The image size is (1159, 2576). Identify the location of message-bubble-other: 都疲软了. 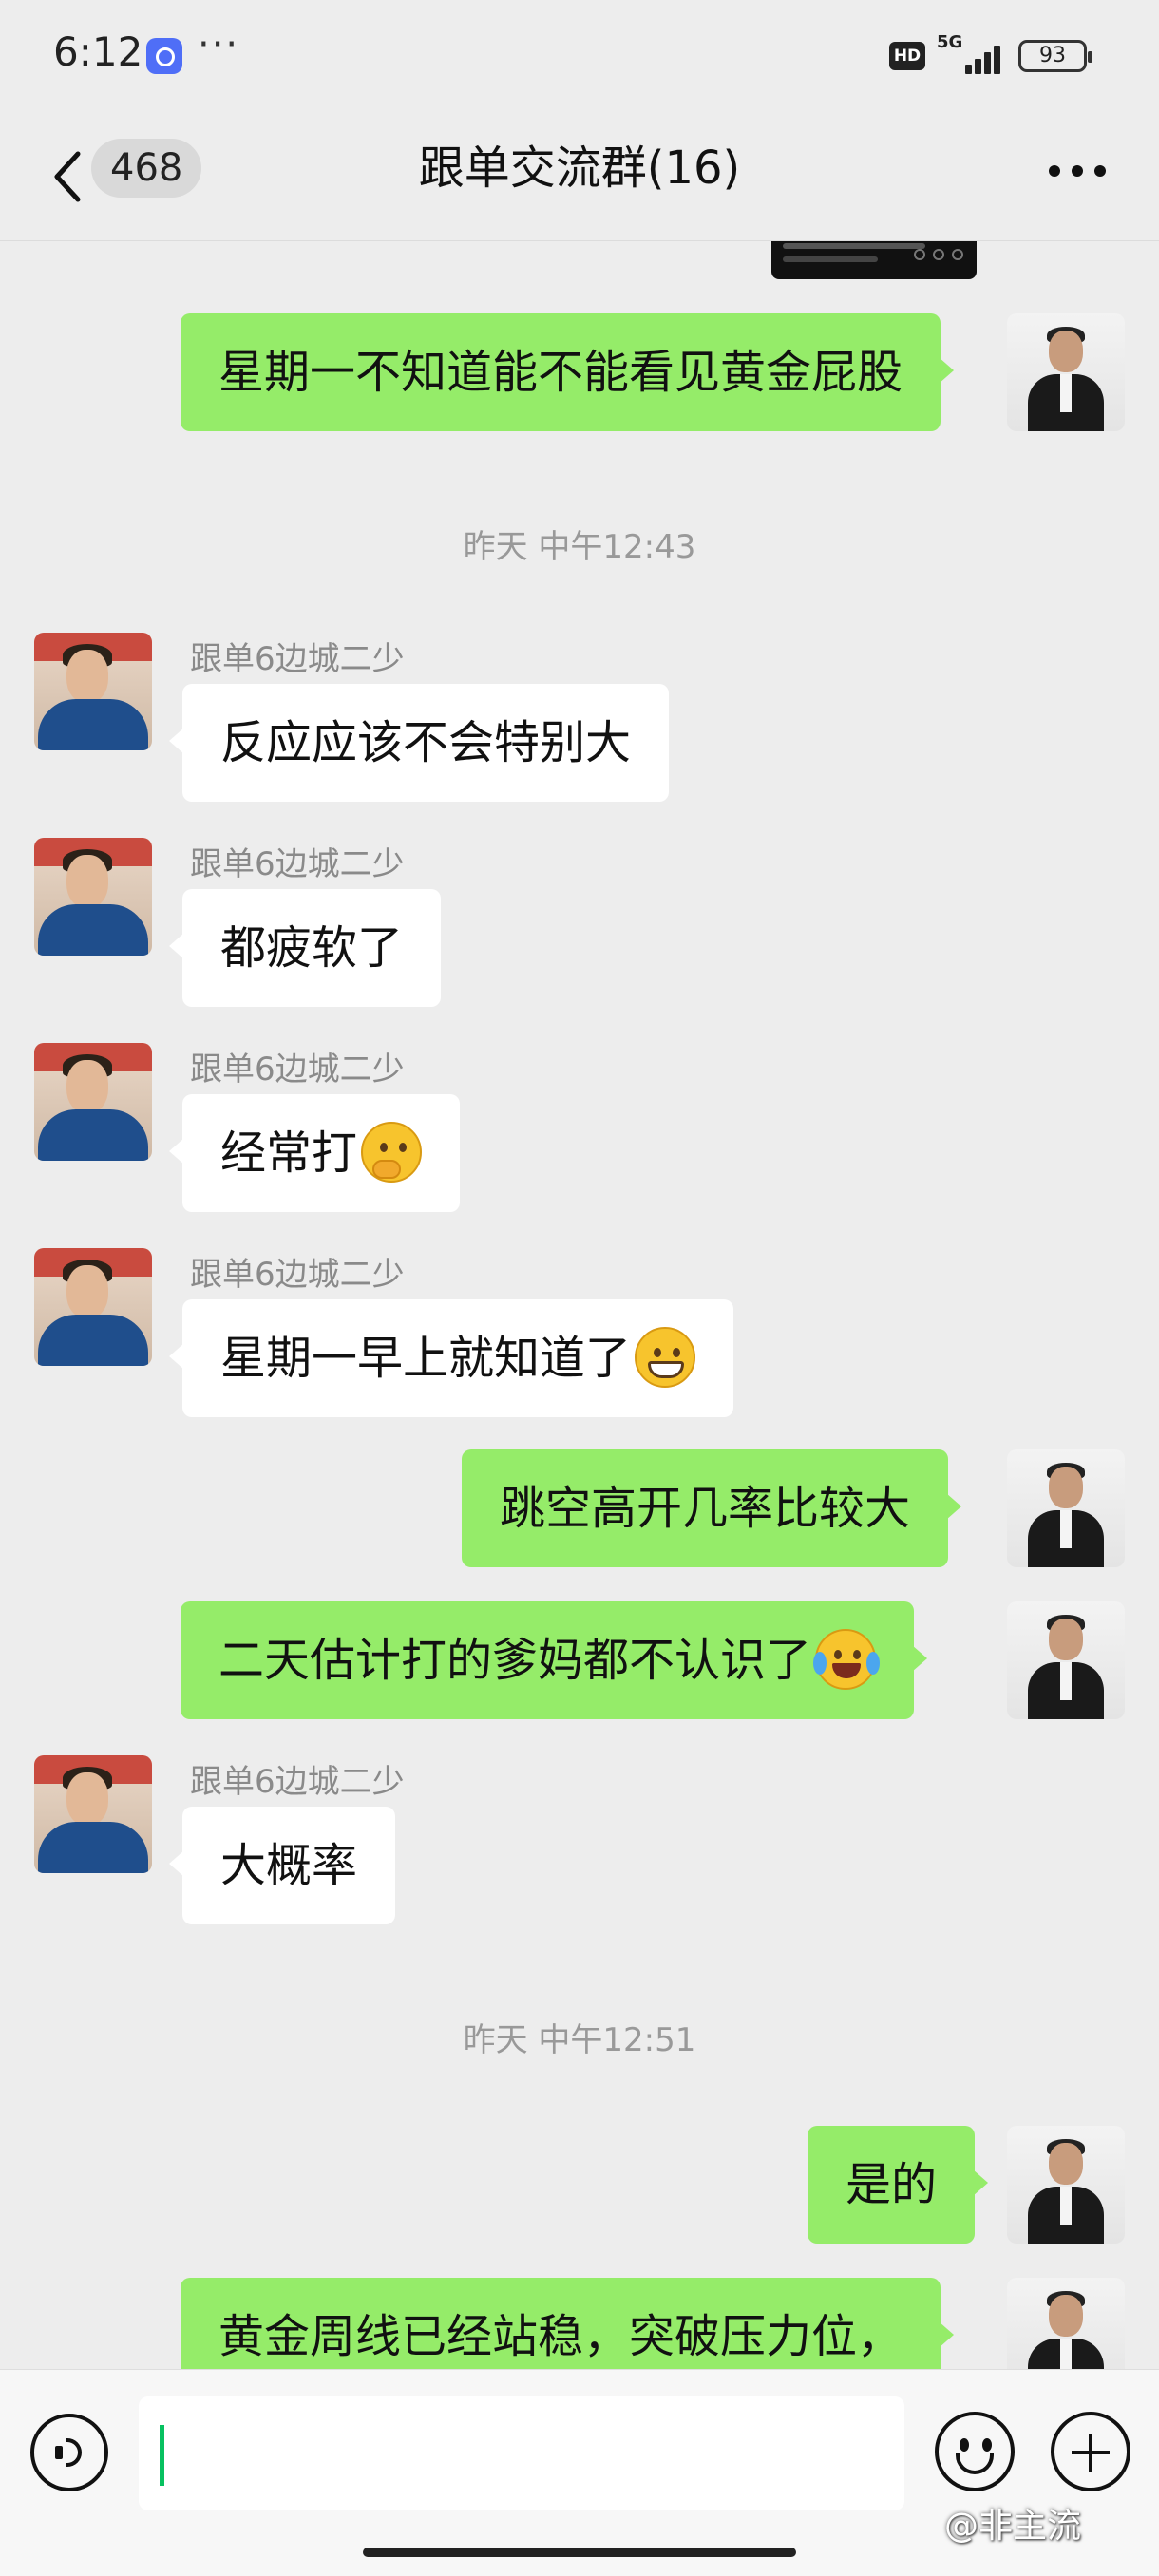
(305, 948).